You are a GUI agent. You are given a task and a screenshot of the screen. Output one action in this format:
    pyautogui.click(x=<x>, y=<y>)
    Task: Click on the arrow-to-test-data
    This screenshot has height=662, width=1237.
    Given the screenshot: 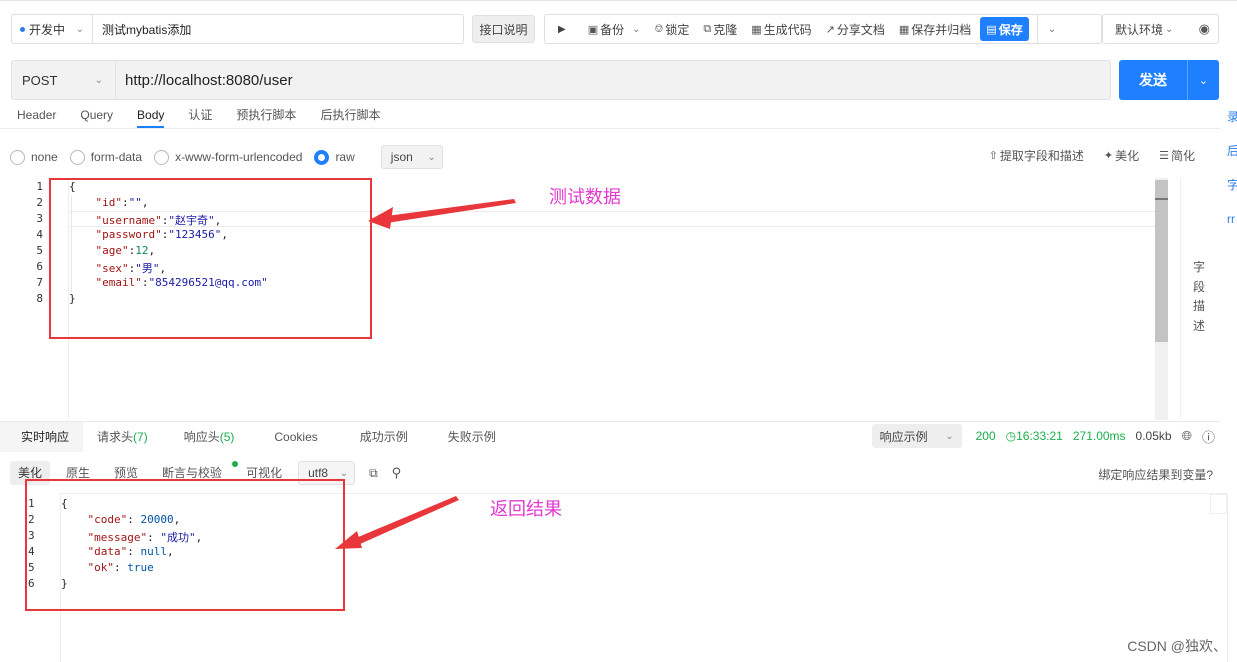 What is the action you would take?
    pyautogui.click(x=442, y=214)
    